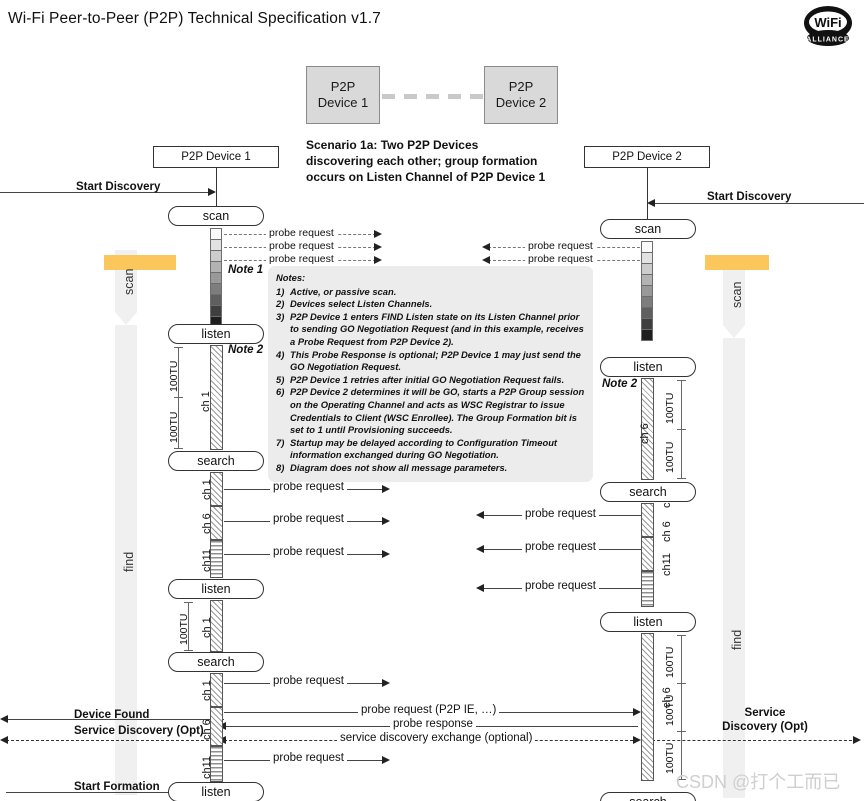 Image resolution: width=864 pixels, height=801 pixels. What do you see at coordinates (436, 738) in the screenshot?
I see `cross-service-discovery-label: service discovery exchange (optional)` at bounding box center [436, 738].